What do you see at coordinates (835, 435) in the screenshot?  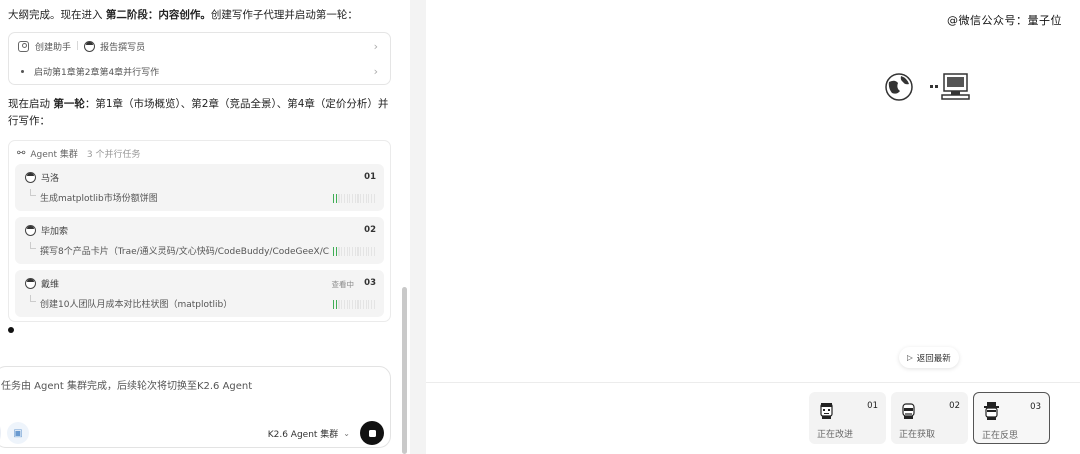 I see `agent-status: 正在改进` at bounding box center [835, 435].